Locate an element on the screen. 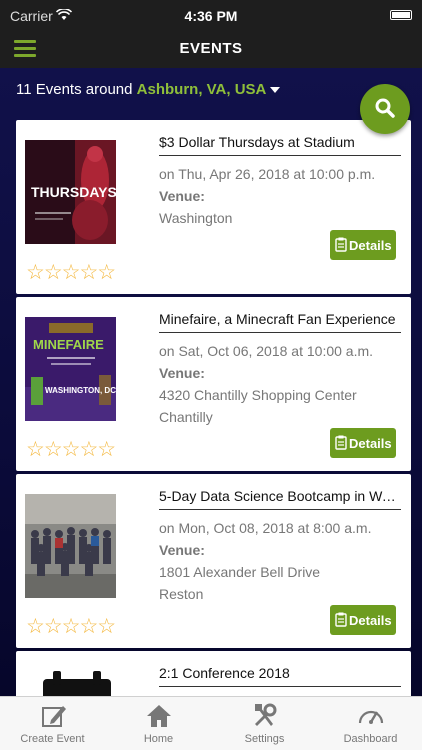 The image size is (422, 750). event-title: $3 Dollar Thursdays at Stadium is located at coordinates (280, 142).